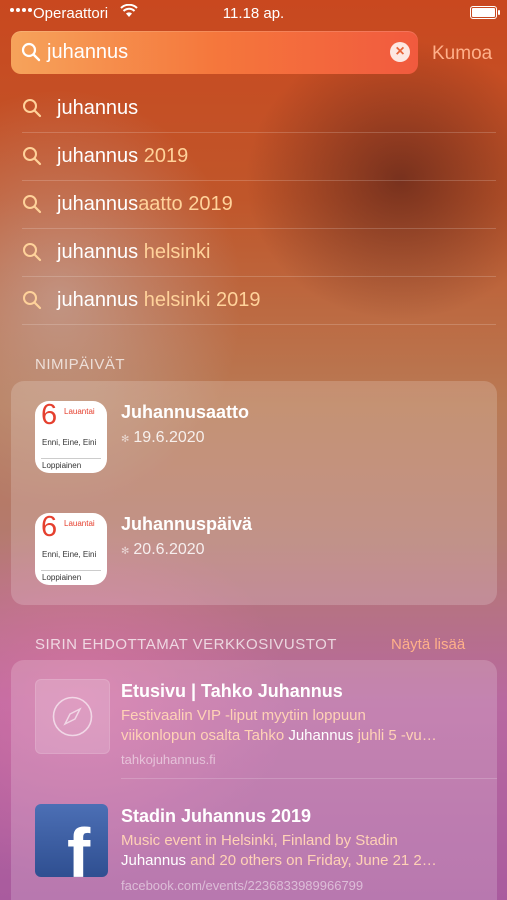  I want to click on suggestion-item: juhannusaatto 2019, so click(259, 204).